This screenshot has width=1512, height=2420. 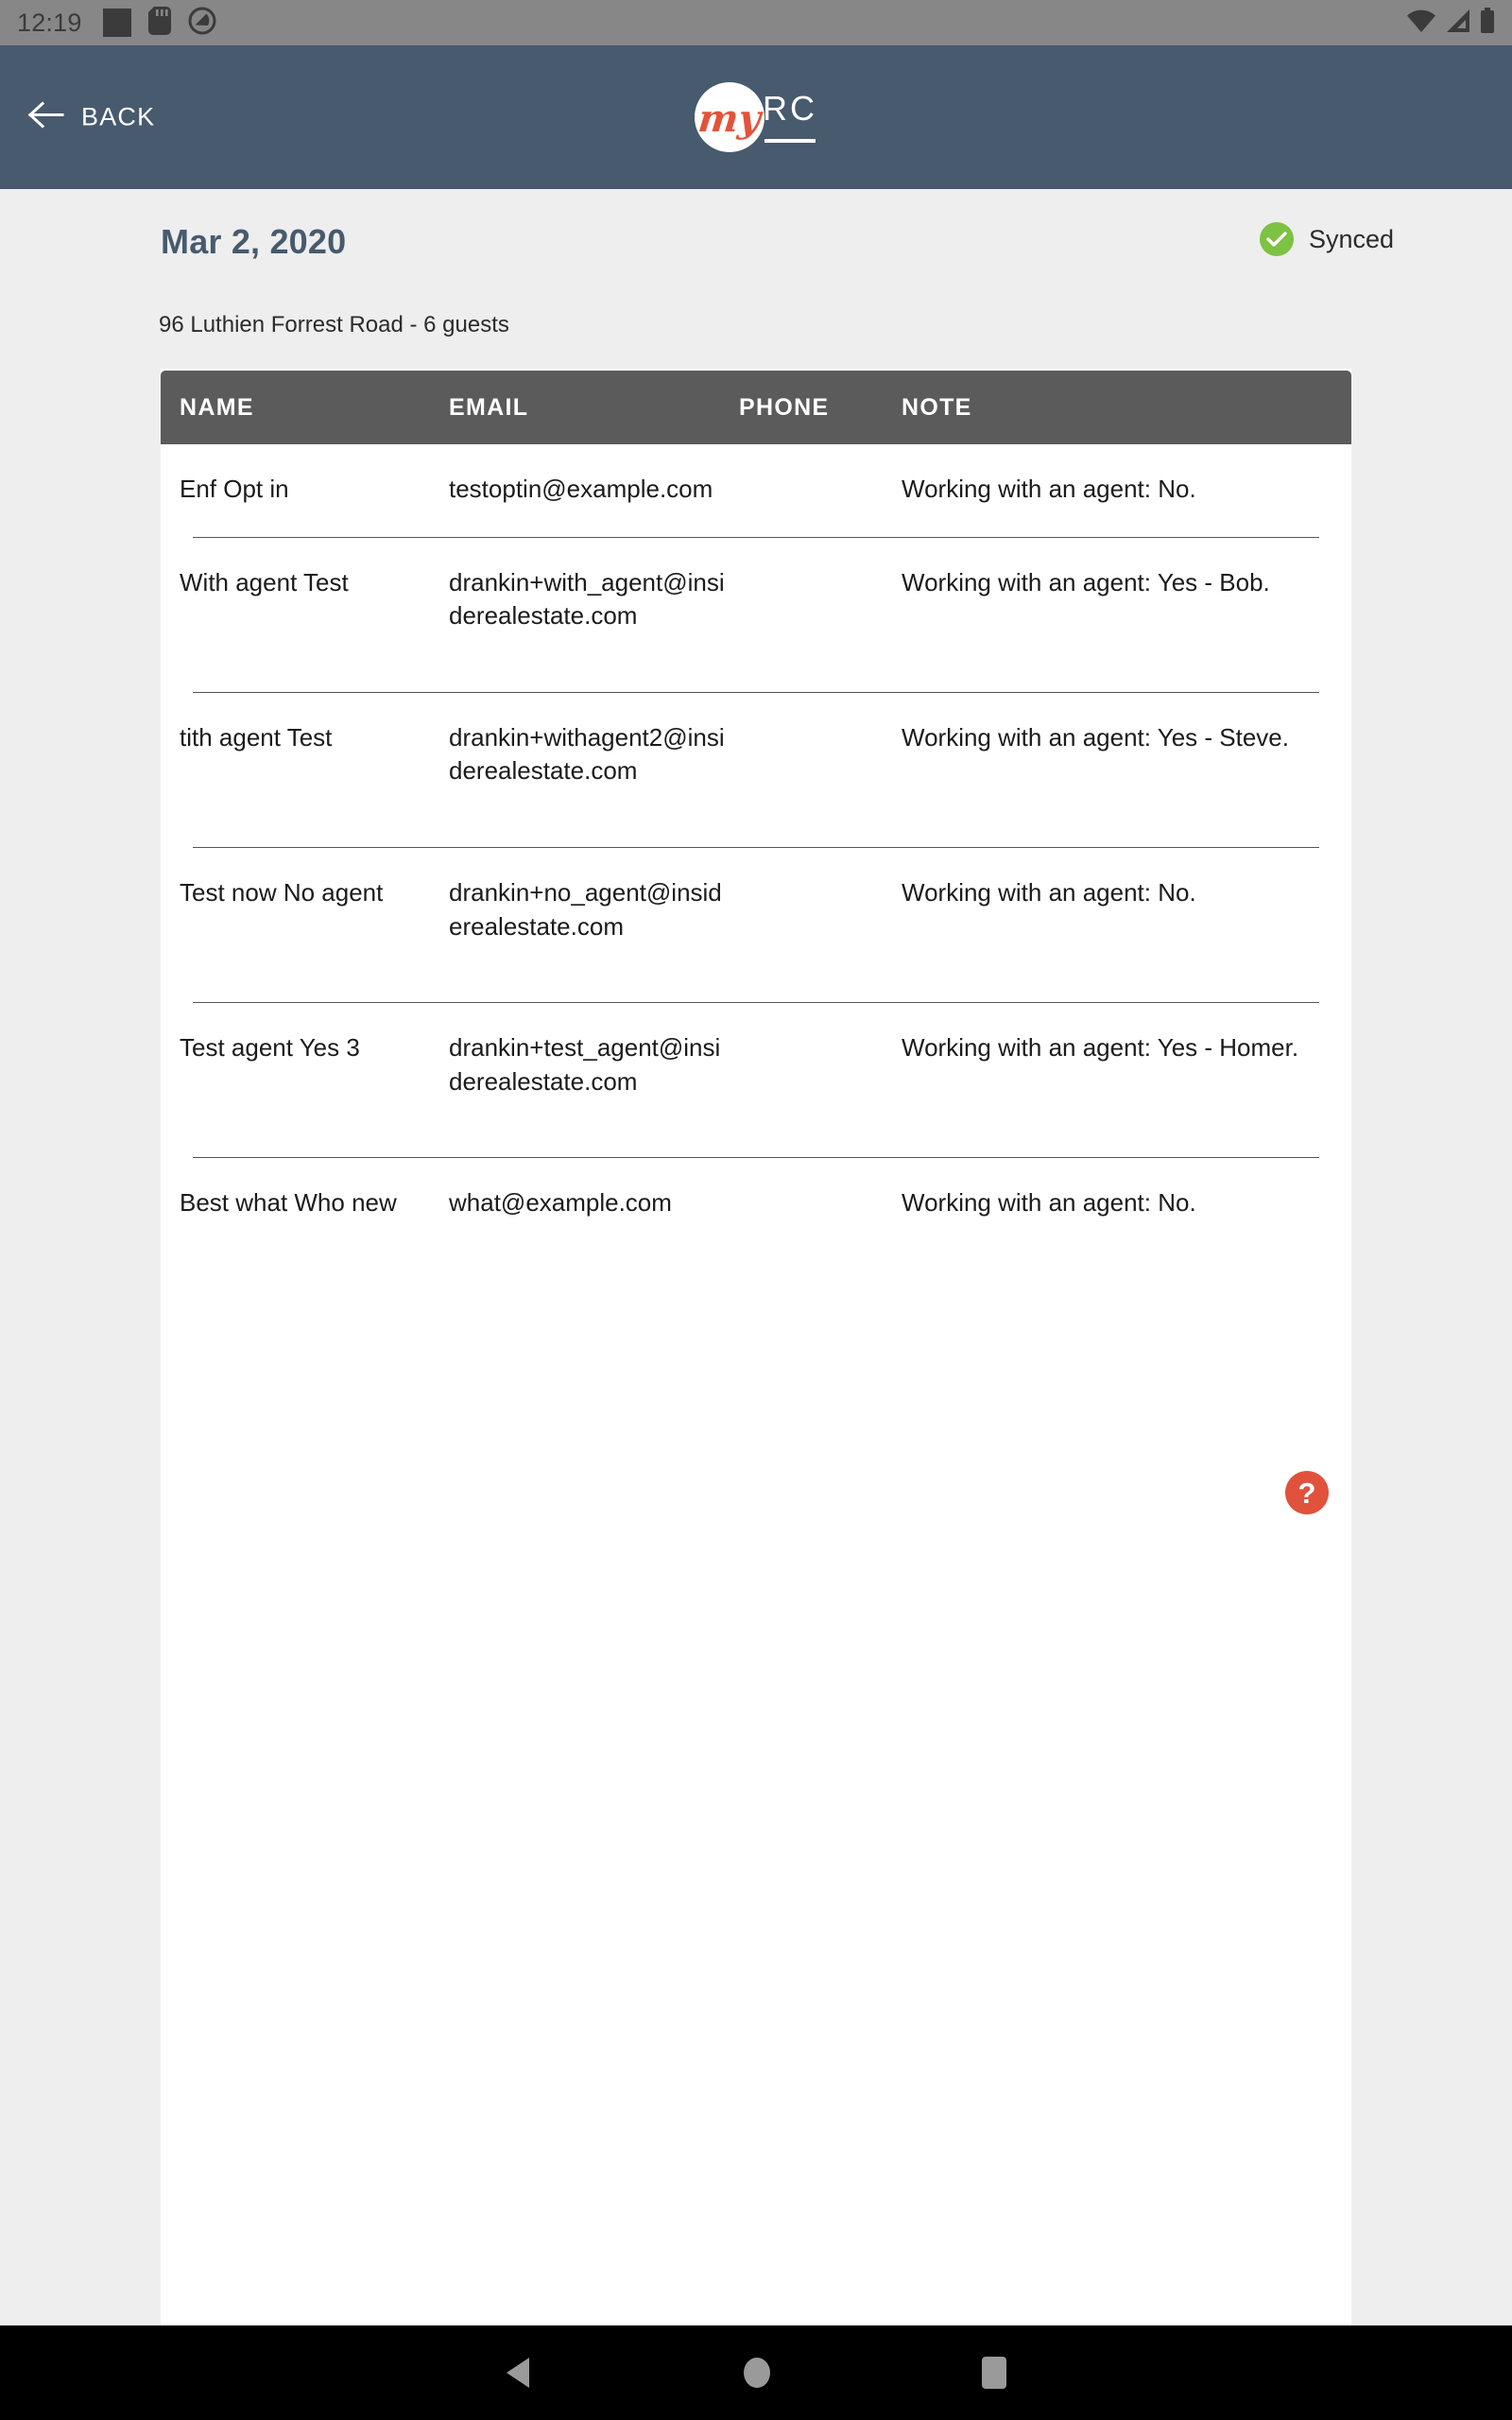 I want to click on cell-email: drankin+with_agent@insiderealestate.com, so click(x=587, y=599).